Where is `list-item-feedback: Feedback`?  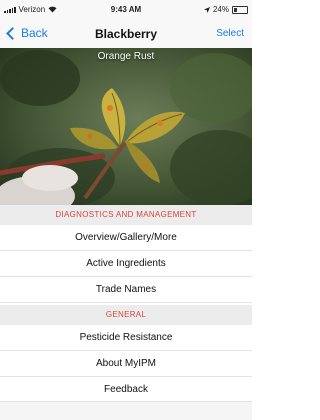
list-item-feedback: Feedback is located at coordinates (126, 389).